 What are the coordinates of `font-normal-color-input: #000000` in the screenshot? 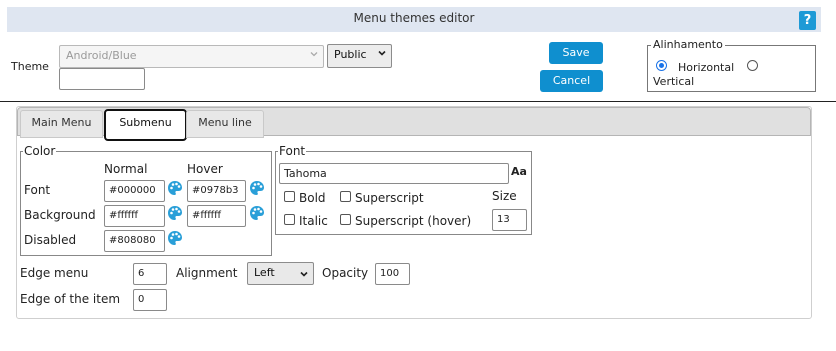 It's located at (134, 191).